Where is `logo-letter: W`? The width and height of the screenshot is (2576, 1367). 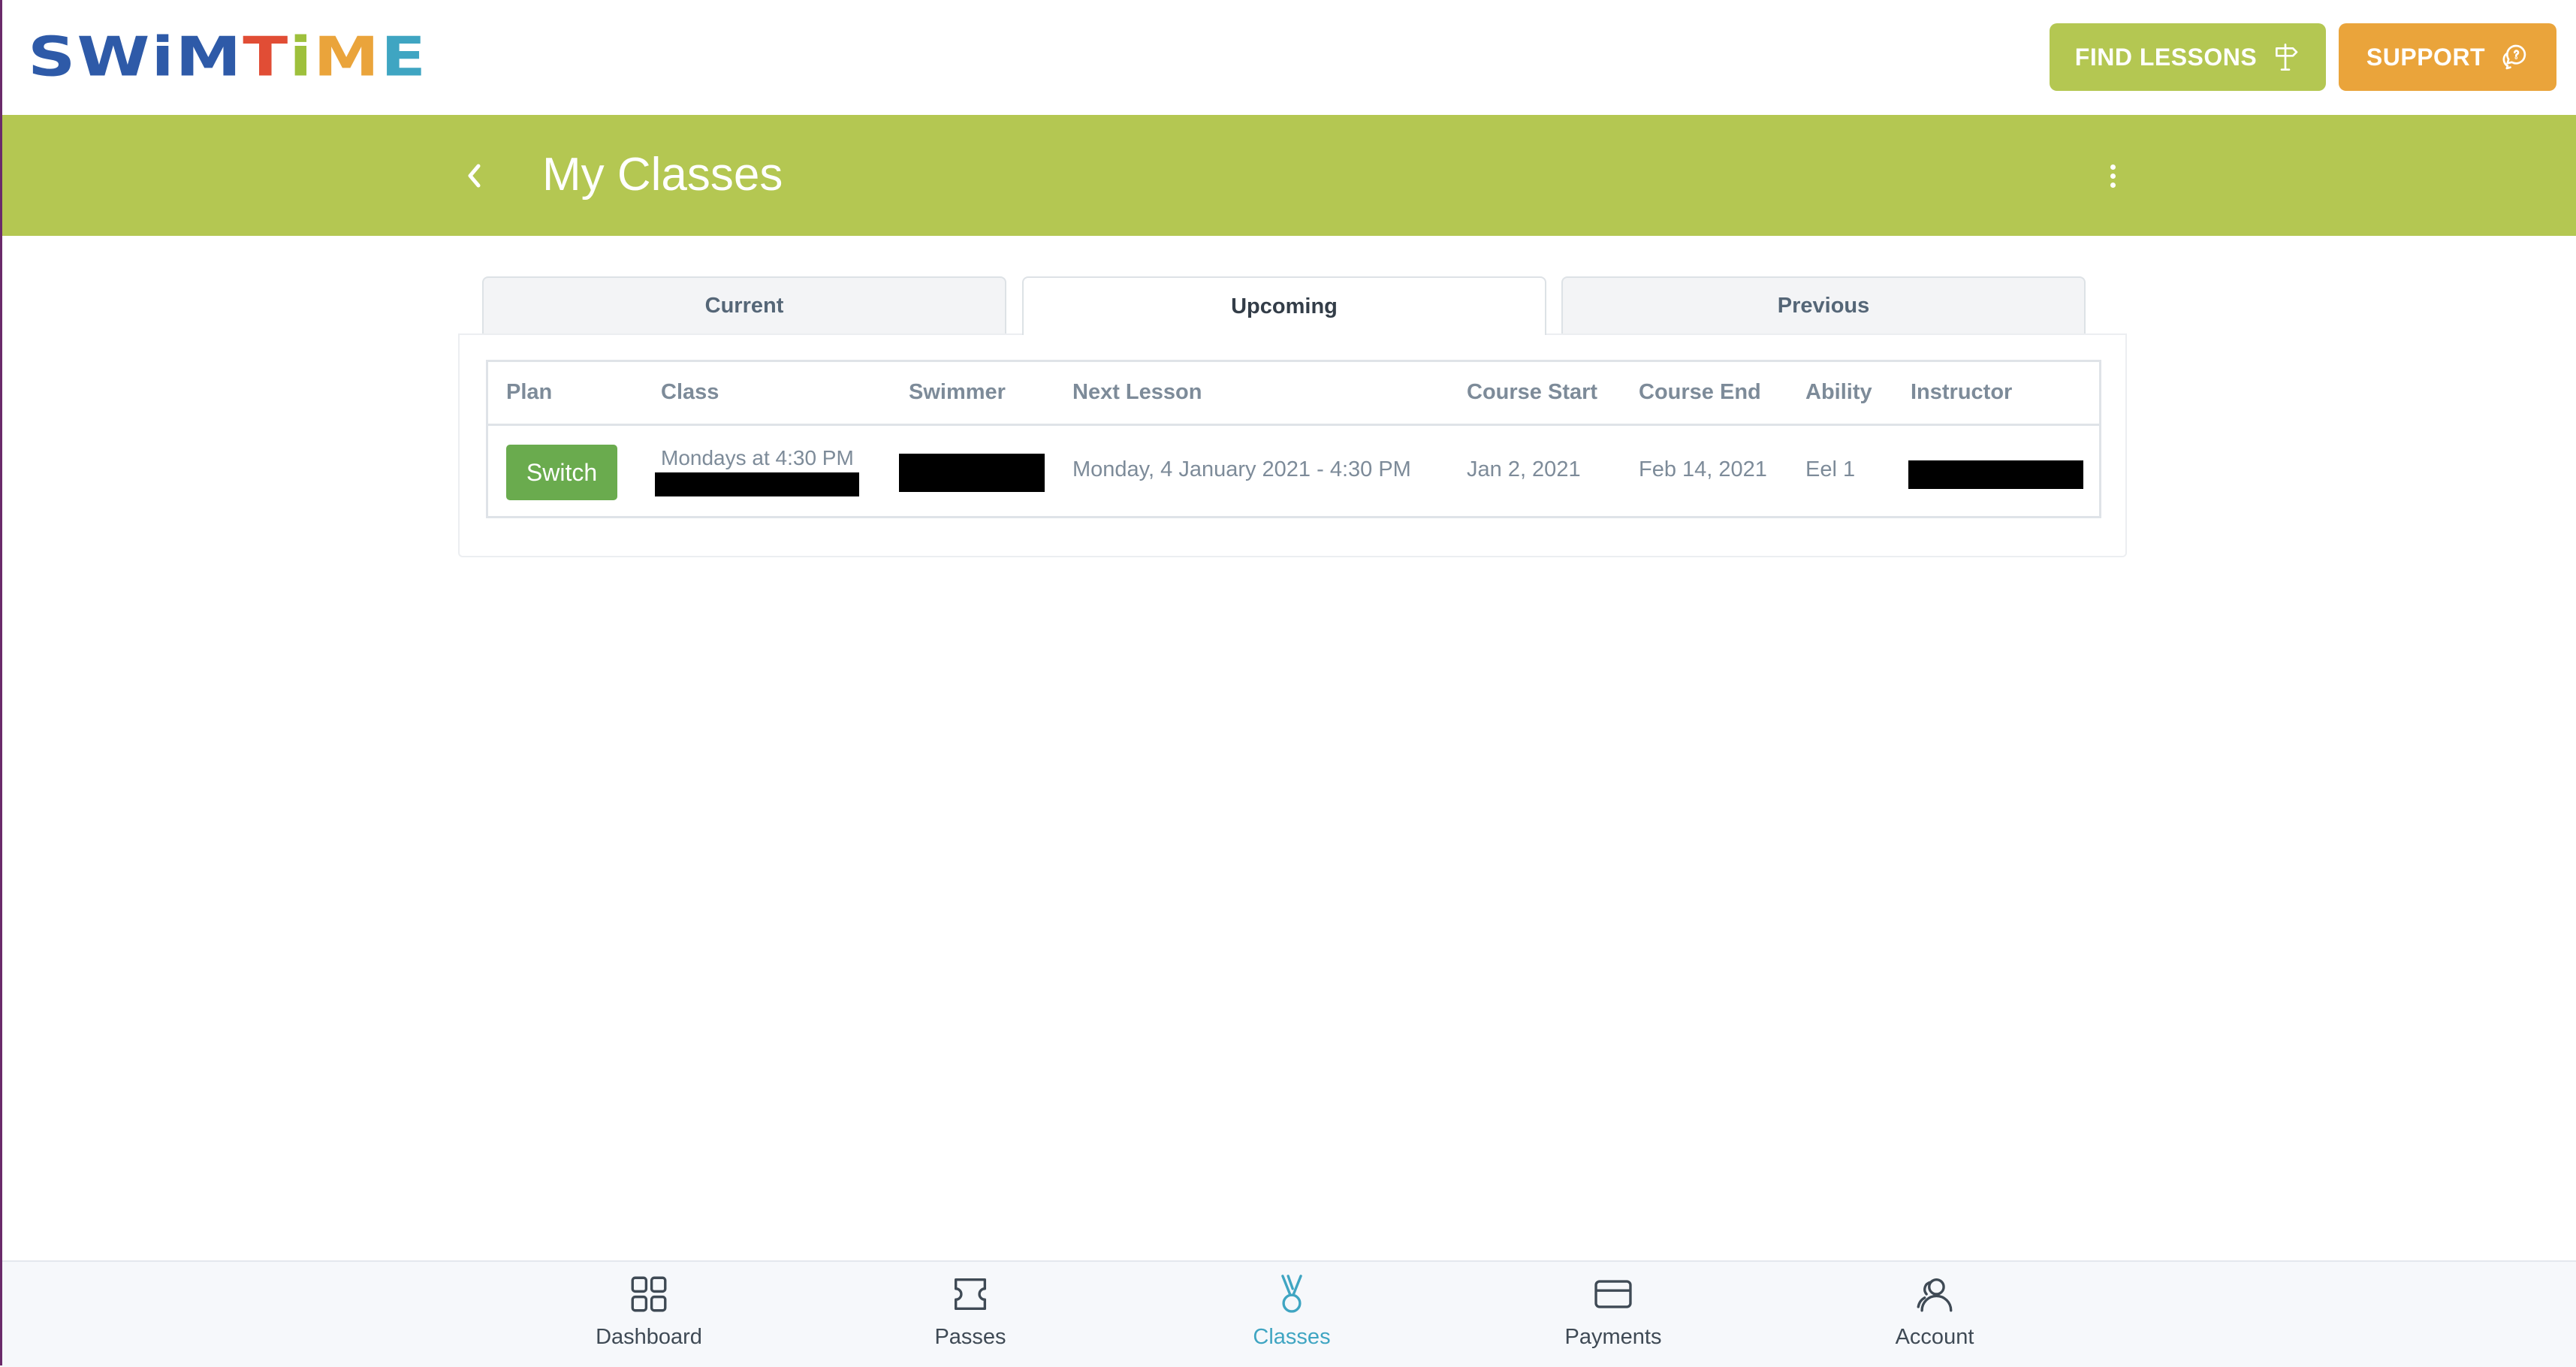 logo-letter: W is located at coordinates (114, 57).